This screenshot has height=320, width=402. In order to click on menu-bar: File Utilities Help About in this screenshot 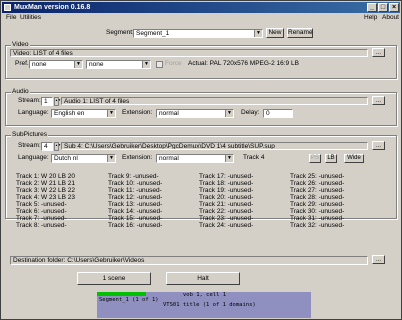, I will do `click(201, 18)`.